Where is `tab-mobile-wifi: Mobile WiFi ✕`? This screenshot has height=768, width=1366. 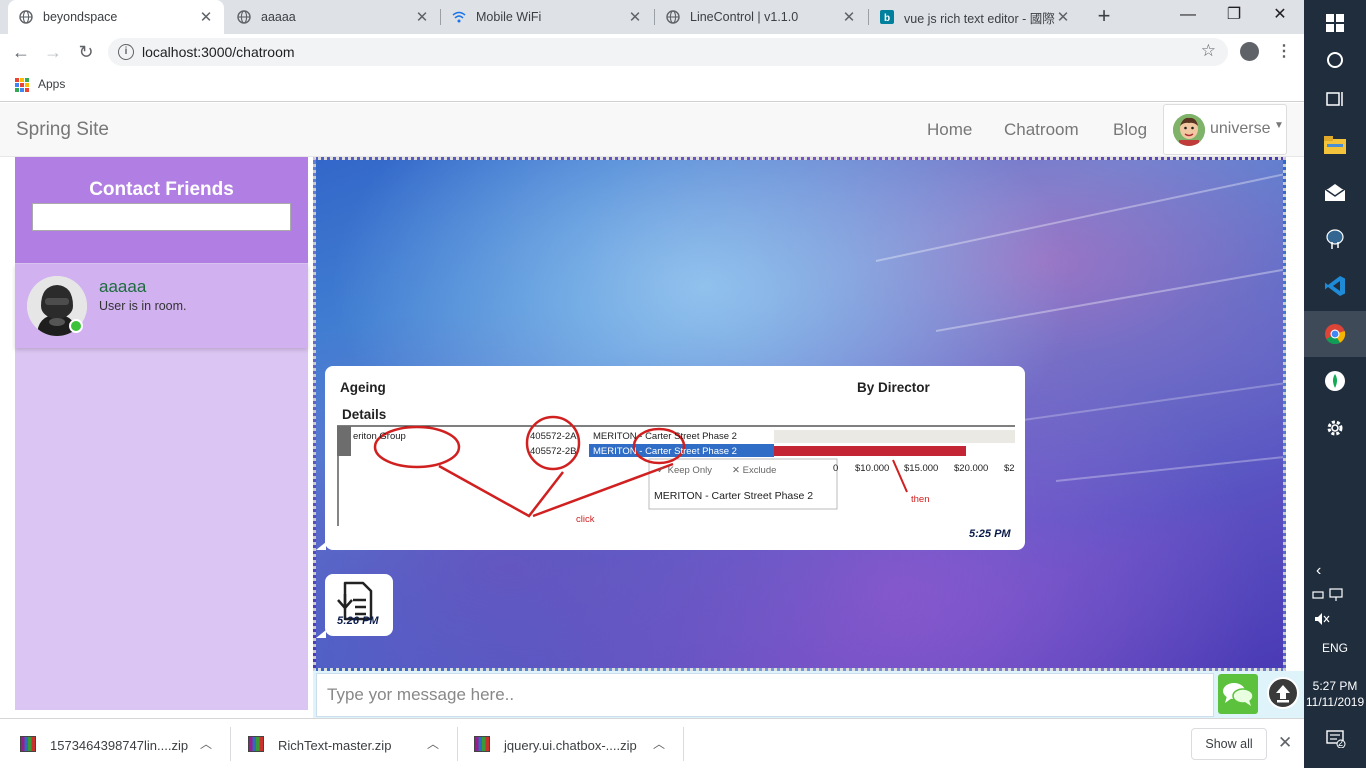
tab-mobile-wifi: Mobile WiFi ✕ is located at coordinates (547, 17).